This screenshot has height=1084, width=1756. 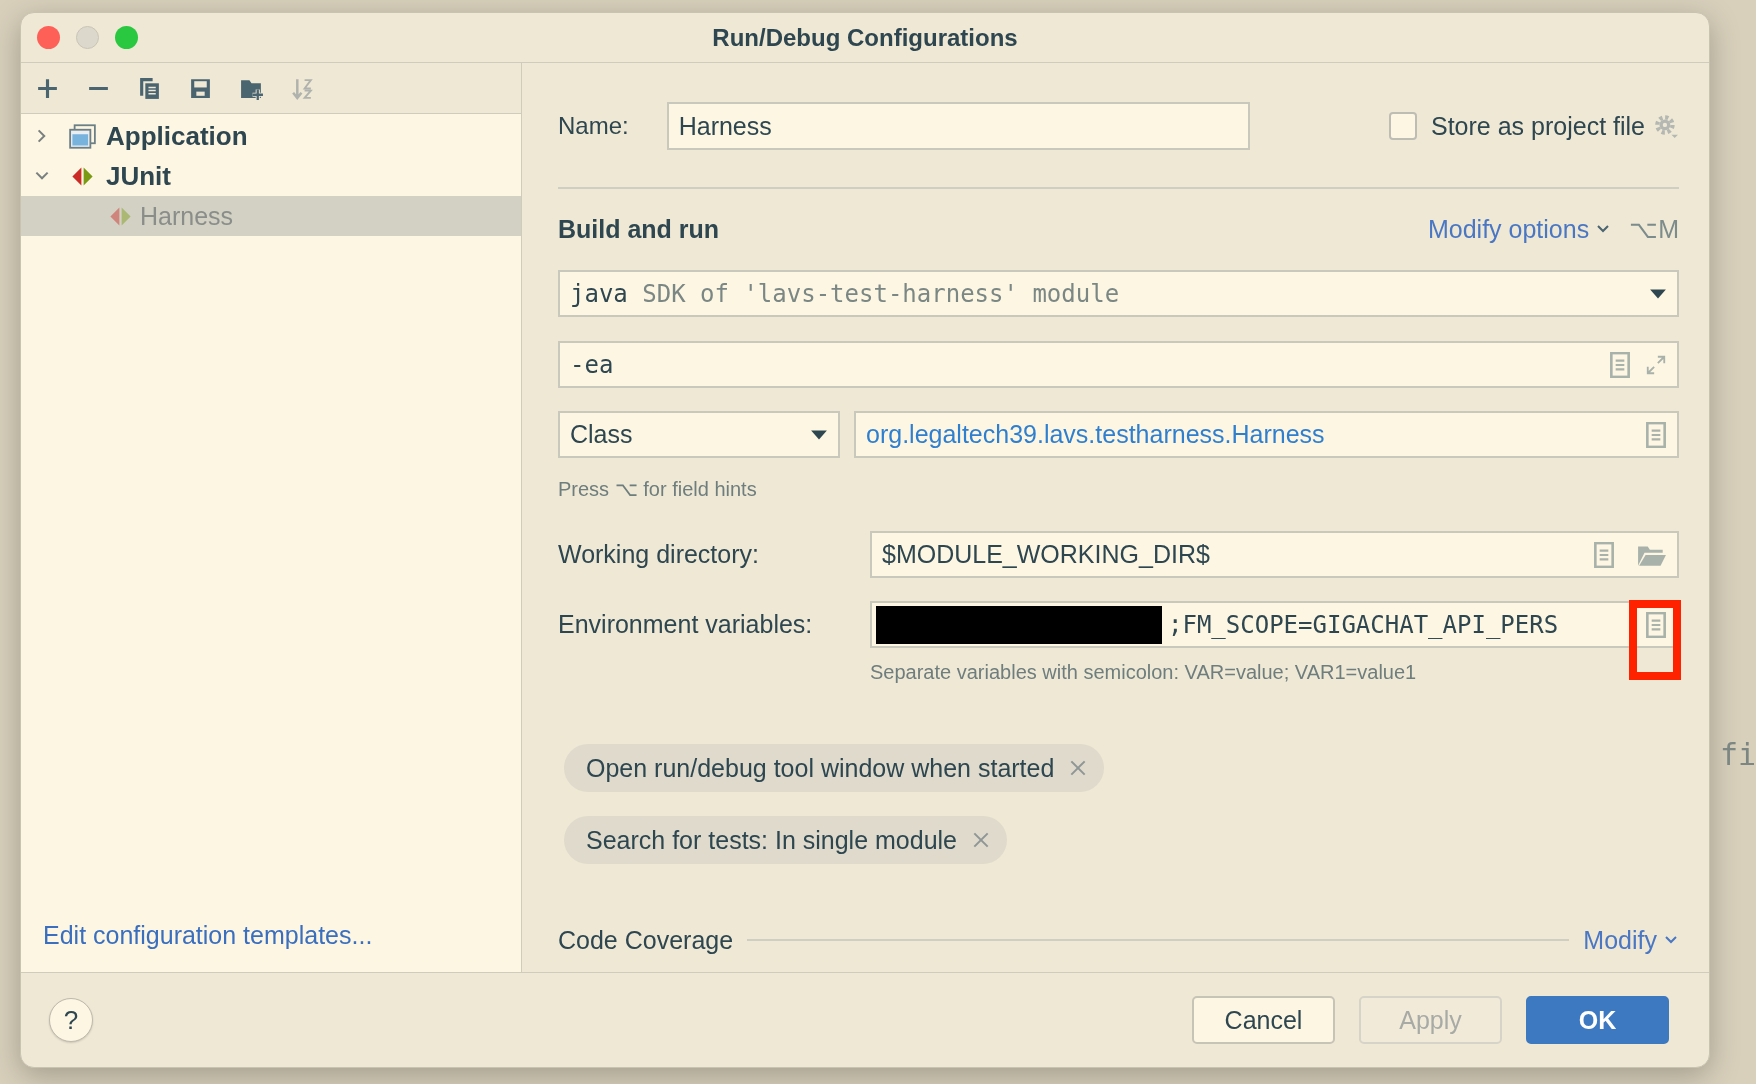 What do you see at coordinates (772, 840) in the screenshot?
I see `option-label: Search for tests: In single module` at bounding box center [772, 840].